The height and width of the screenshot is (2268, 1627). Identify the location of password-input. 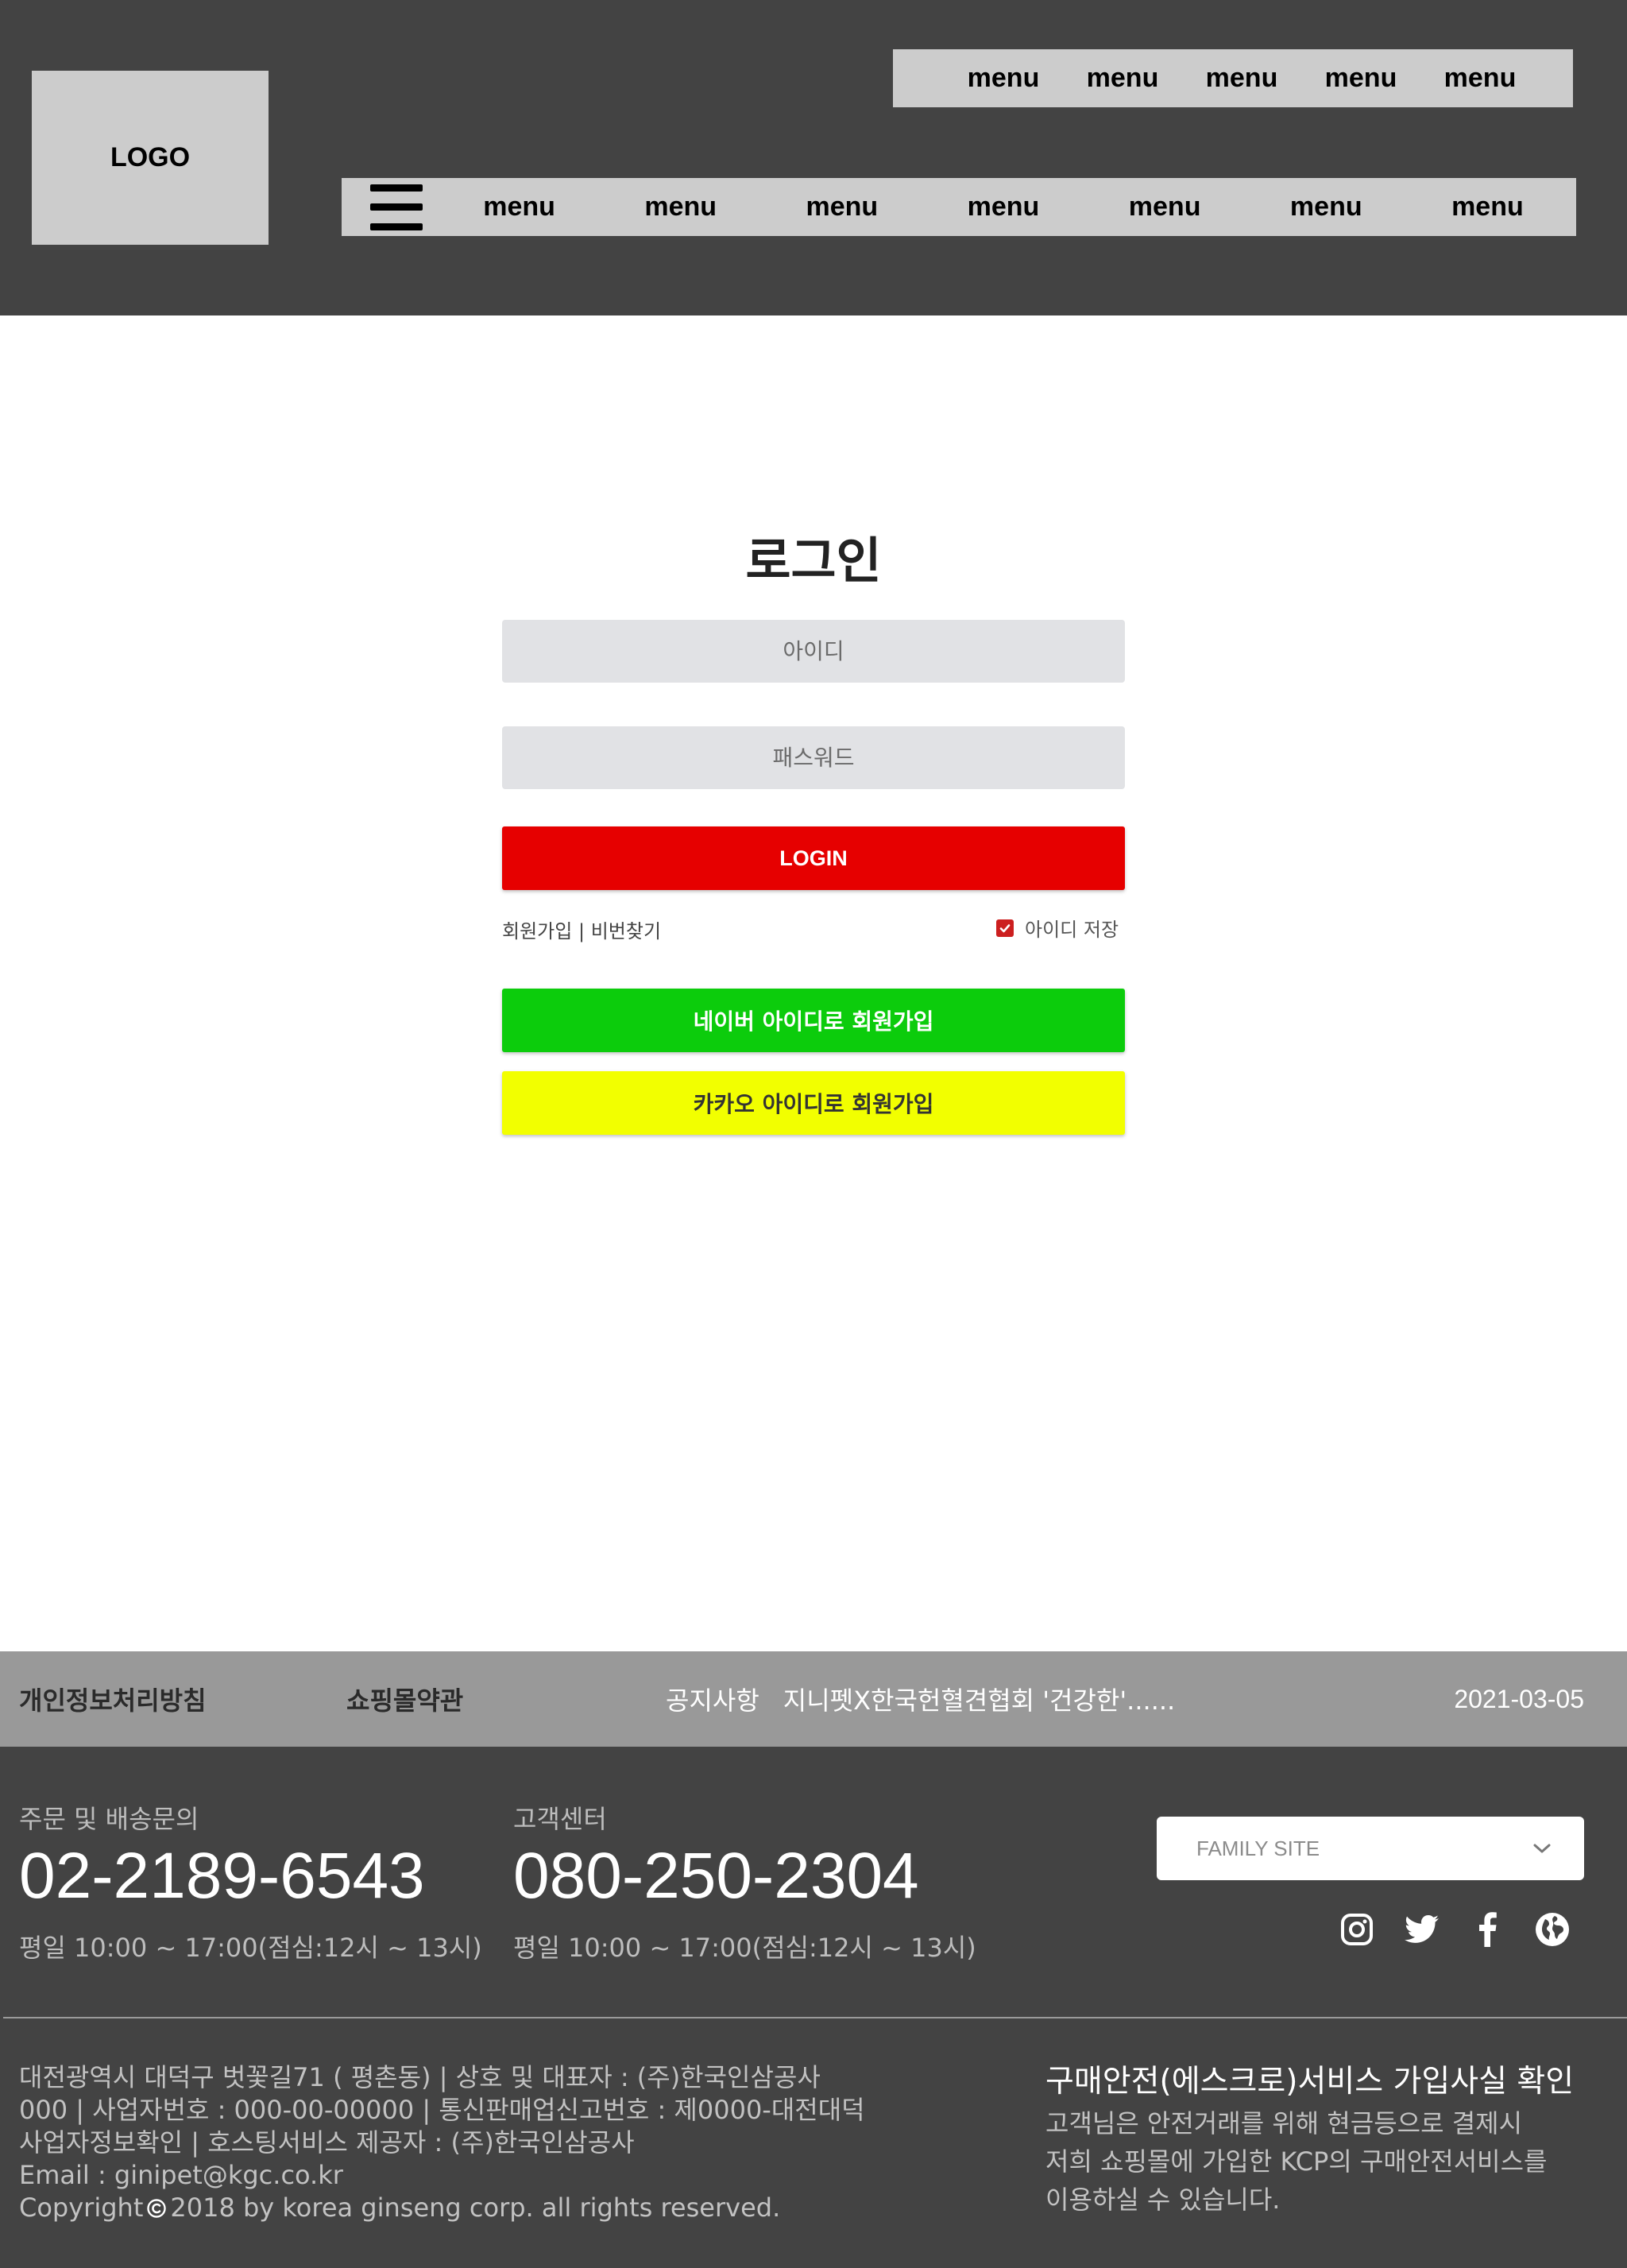
(813, 757).